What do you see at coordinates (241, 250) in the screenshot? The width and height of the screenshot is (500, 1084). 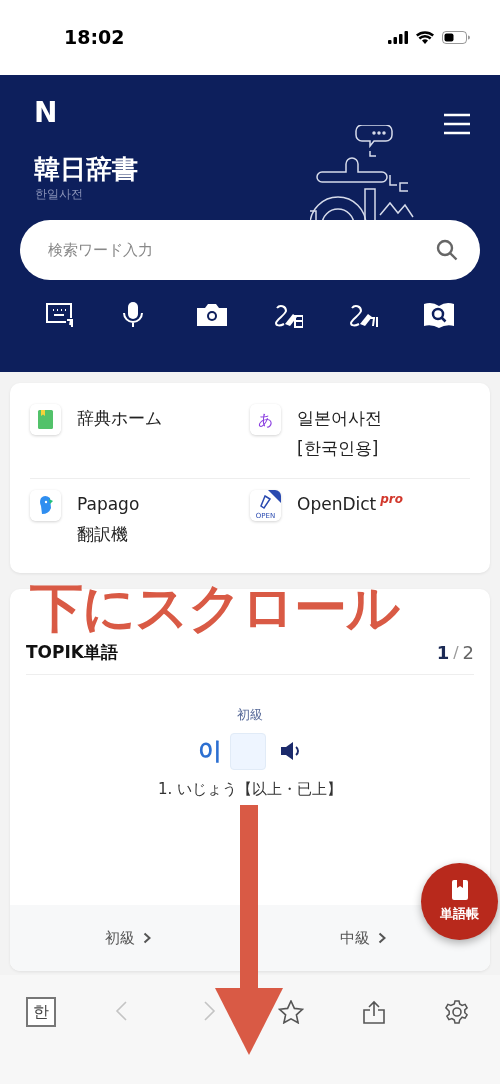 I see `search-field: 検索ワード入力` at bounding box center [241, 250].